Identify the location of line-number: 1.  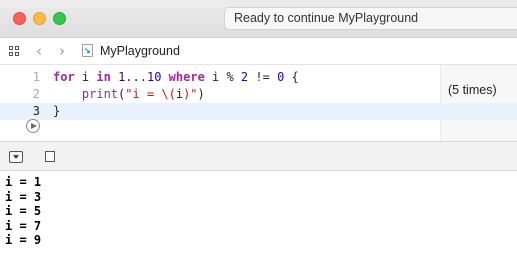
(36, 77).